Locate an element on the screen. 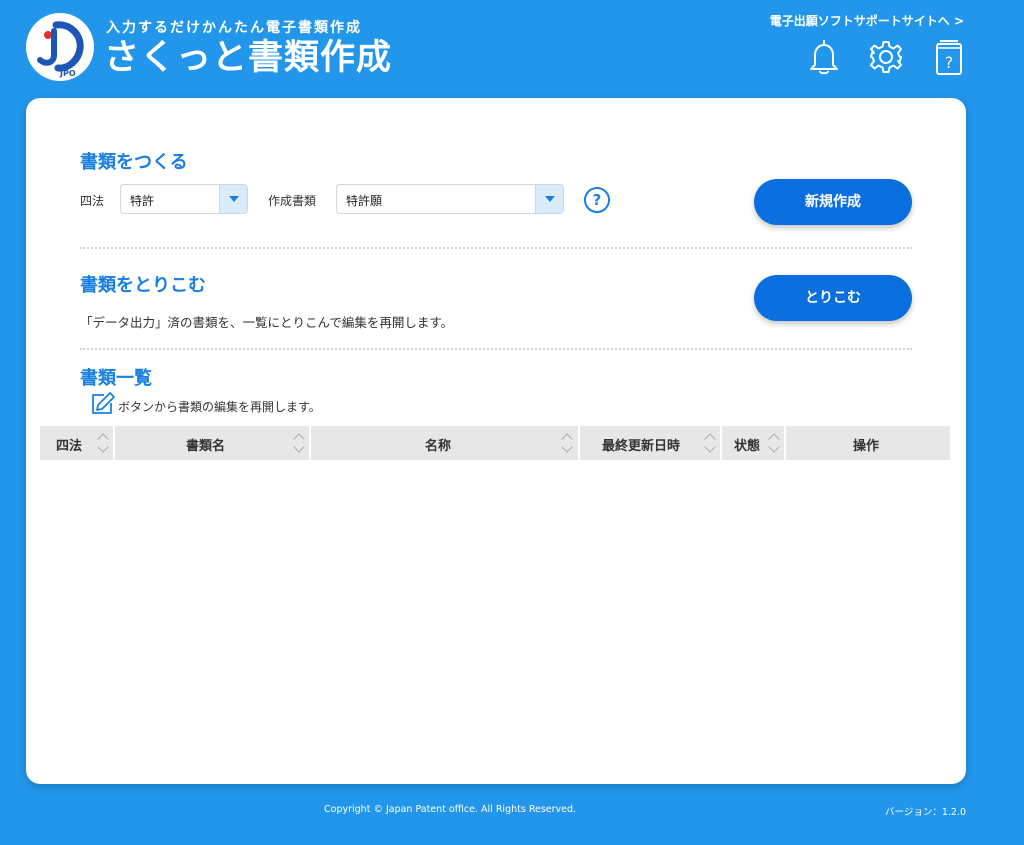 The image size is (1024, 845). column-header-doc-name: 書類名 is located at coordinates (212, 443).